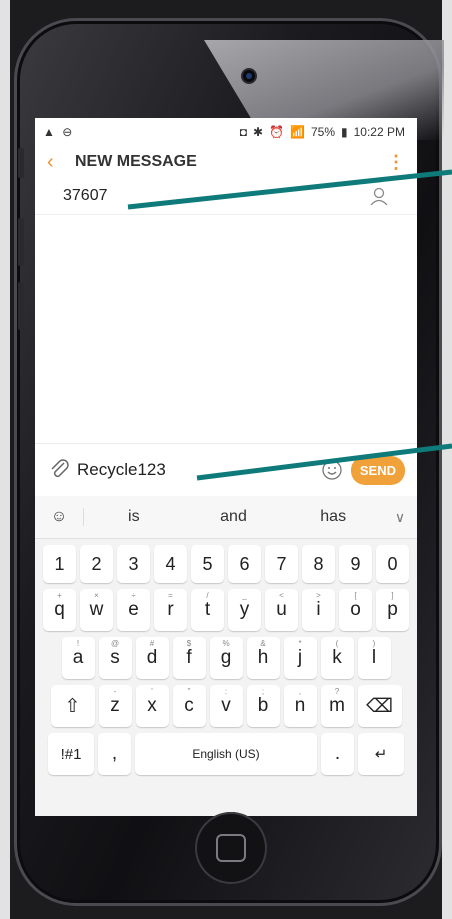 This screenshot has width=452, height=919. I want to click on annotation-line-message, so click(324, 462).